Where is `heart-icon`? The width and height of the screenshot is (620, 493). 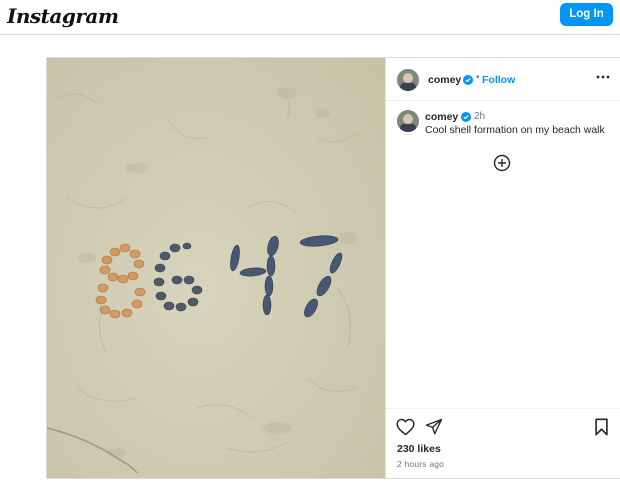
heart-icon is located at coordinates (405, 427).